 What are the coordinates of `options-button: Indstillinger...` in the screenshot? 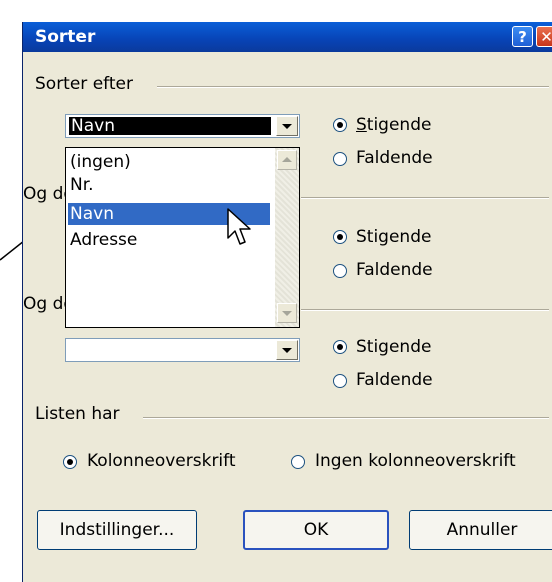 It's located at (117, 530).